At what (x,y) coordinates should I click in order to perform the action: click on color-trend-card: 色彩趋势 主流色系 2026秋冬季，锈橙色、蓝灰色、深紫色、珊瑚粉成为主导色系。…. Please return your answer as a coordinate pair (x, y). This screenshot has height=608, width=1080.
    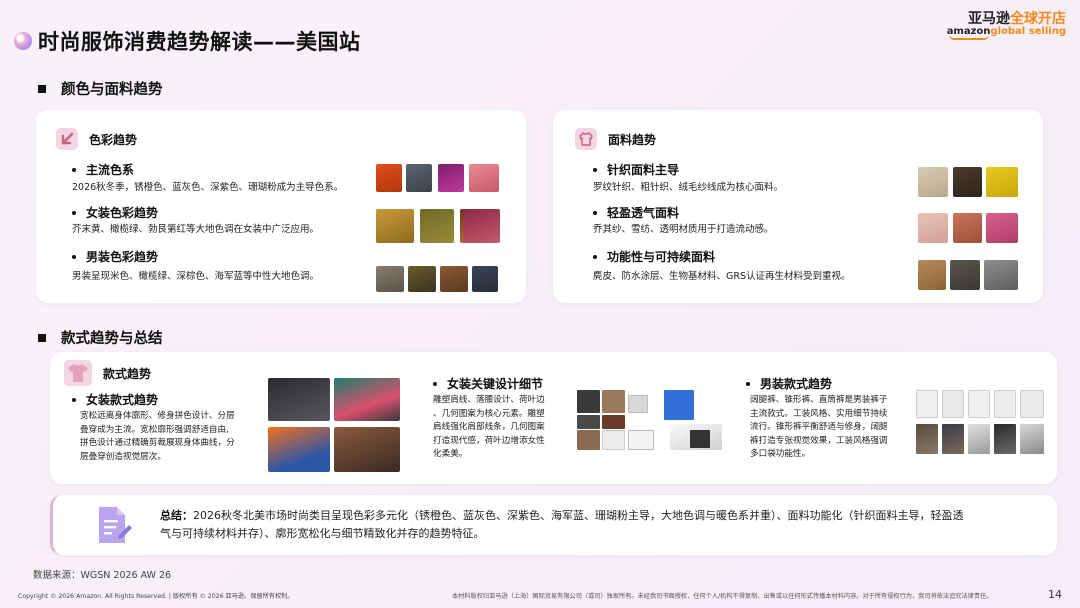
    Looking at the image, I should click on (281, 206).